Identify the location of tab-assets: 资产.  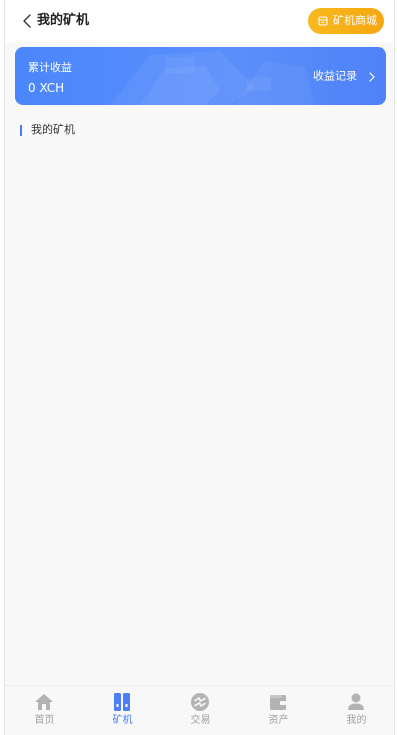
(278, 710).